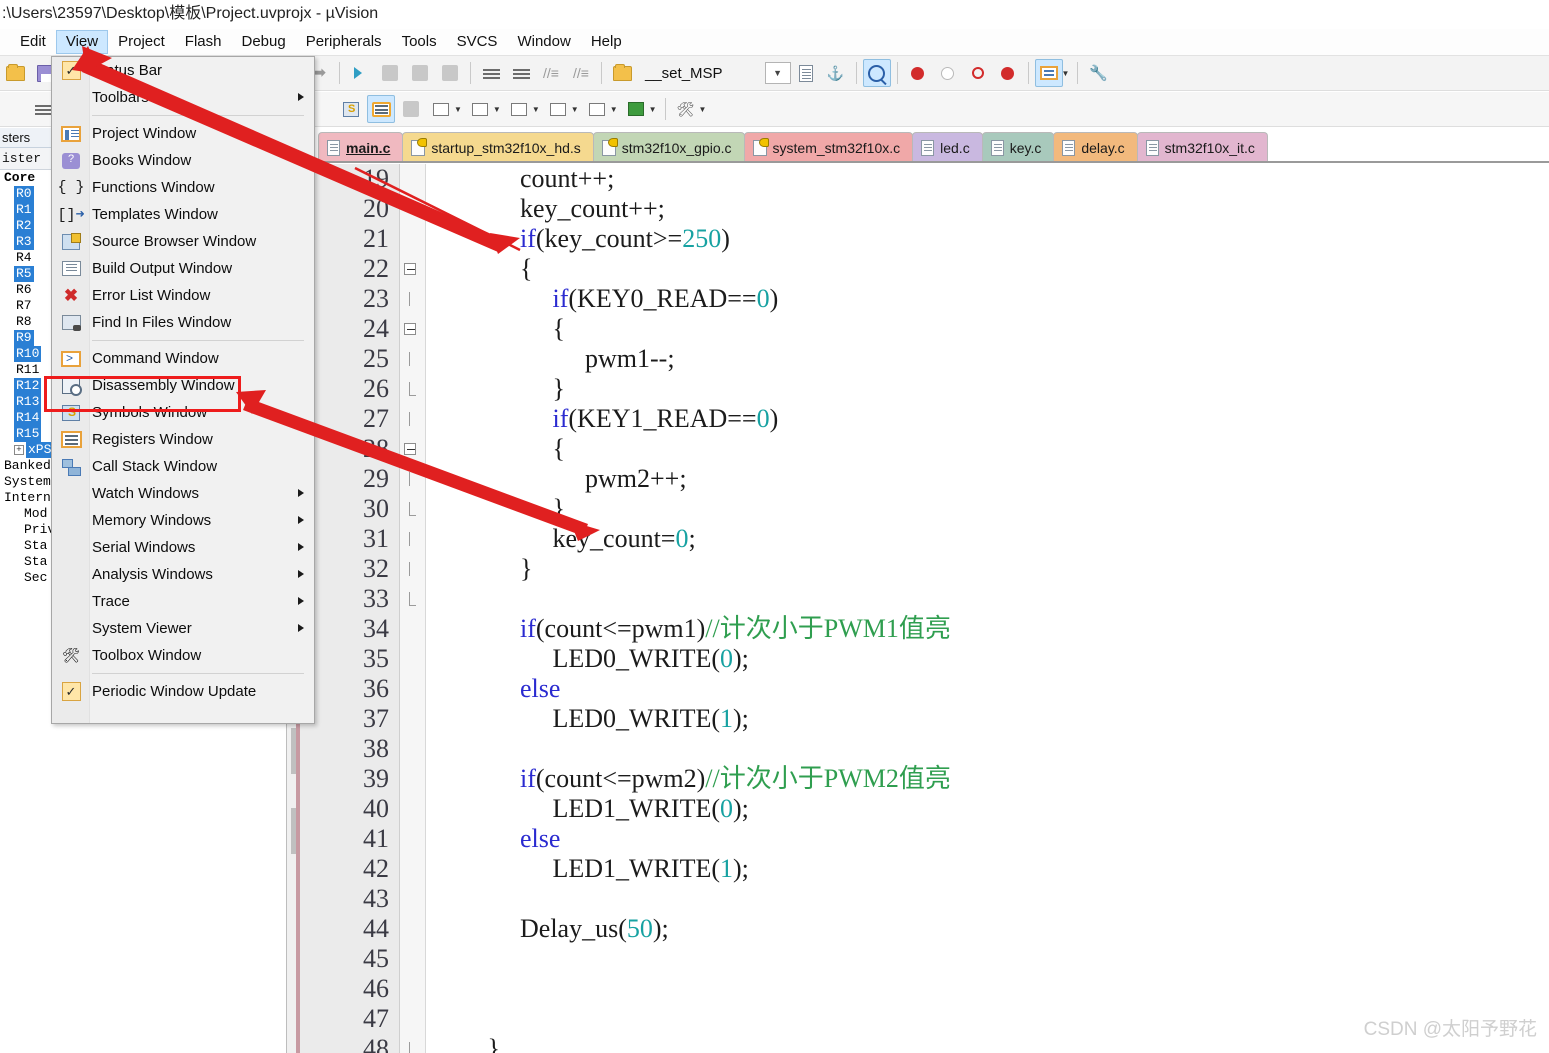 Image resolution: width=1549 pixels, height=1053 pixels. Describe the element at coordinates (15, 73) in the screenshot. I see `open-folder-icon` at that location.